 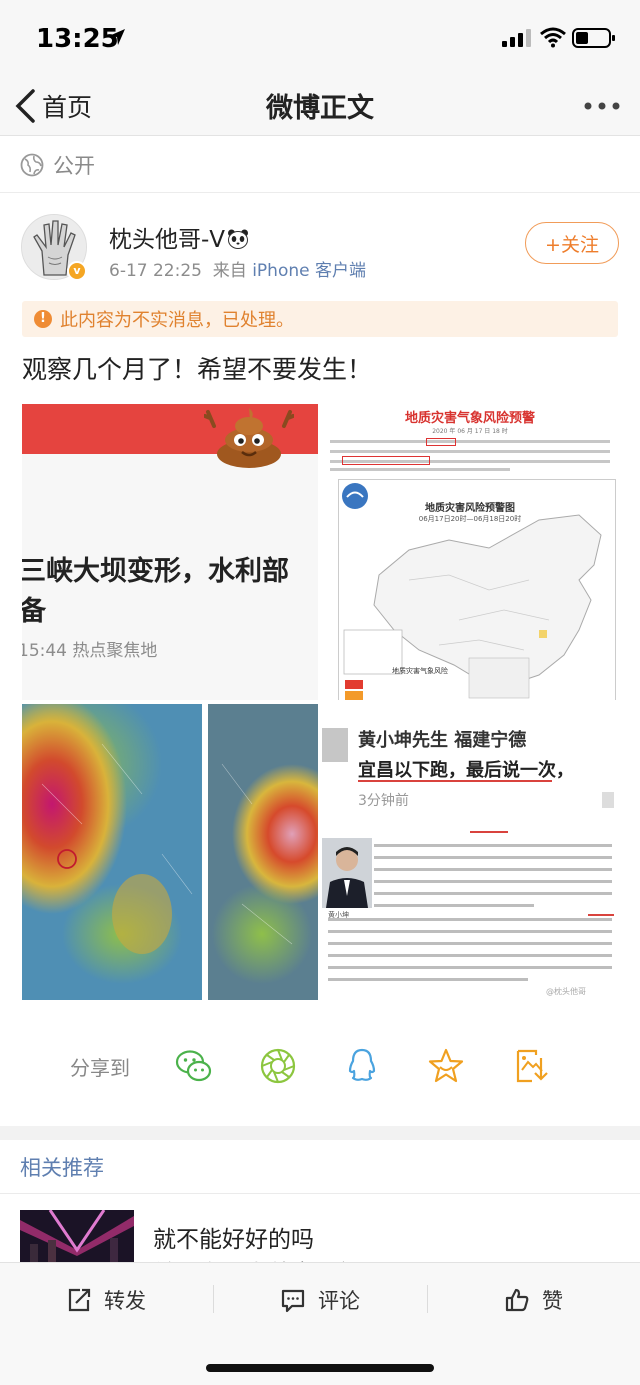 I want to click on share-bar: 分享到, so click(x=320, y=1066).